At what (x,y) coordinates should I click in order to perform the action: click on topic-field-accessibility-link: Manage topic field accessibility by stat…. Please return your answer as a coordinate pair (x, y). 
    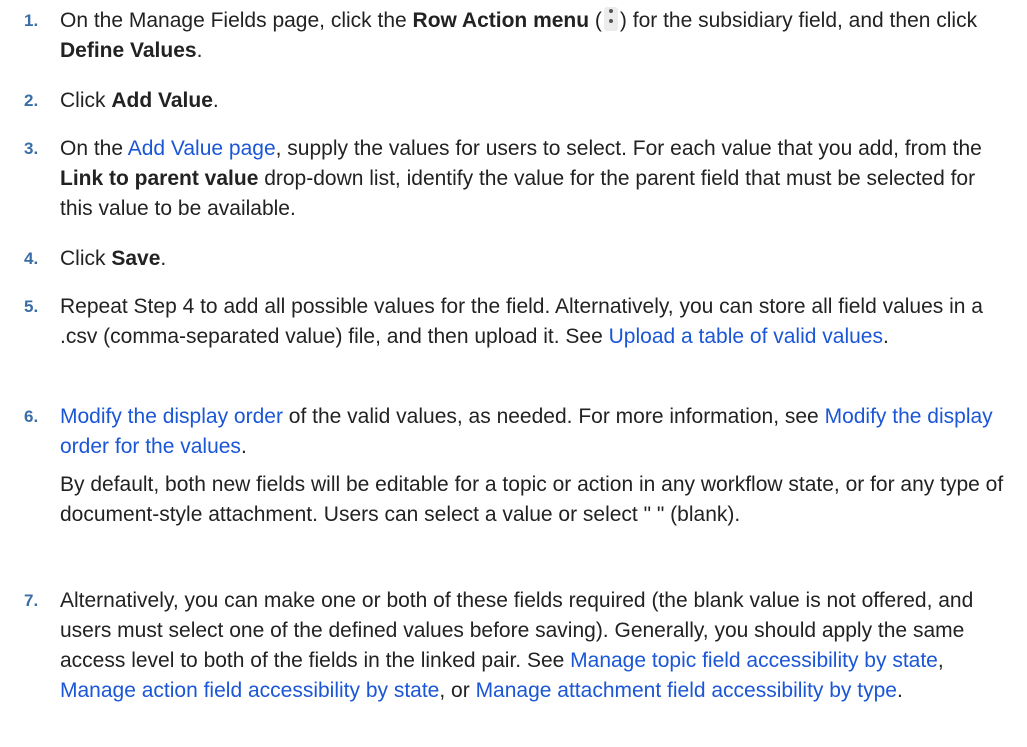
    Looking at the image, I should click on (754, 660).